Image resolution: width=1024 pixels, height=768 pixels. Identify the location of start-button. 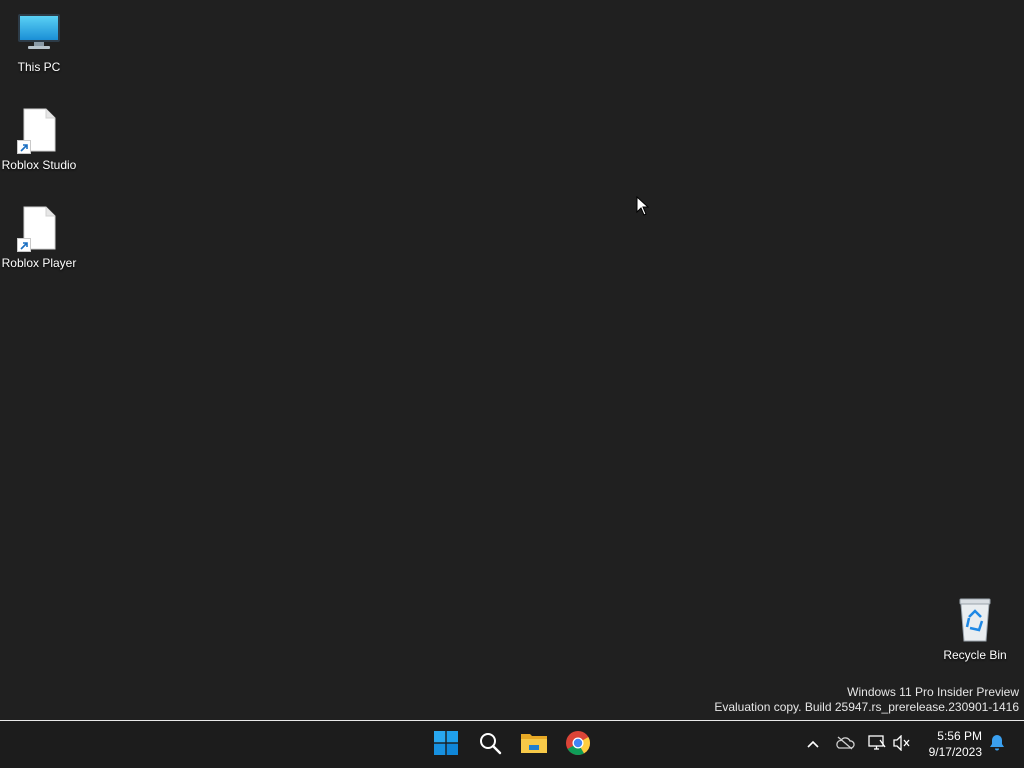
(446, 745).